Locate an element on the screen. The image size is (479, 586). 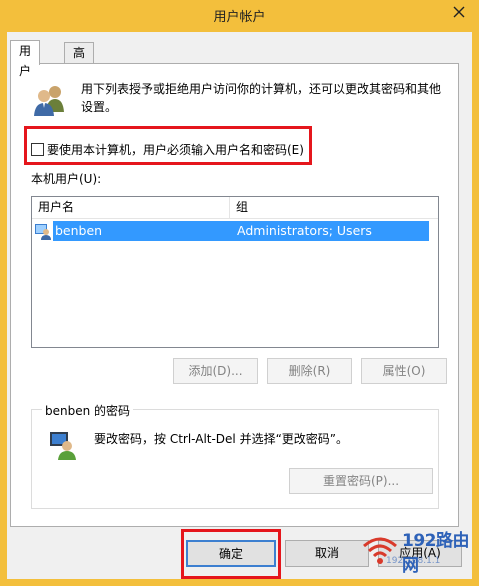
close-icon is located at coordinates (459, 12).